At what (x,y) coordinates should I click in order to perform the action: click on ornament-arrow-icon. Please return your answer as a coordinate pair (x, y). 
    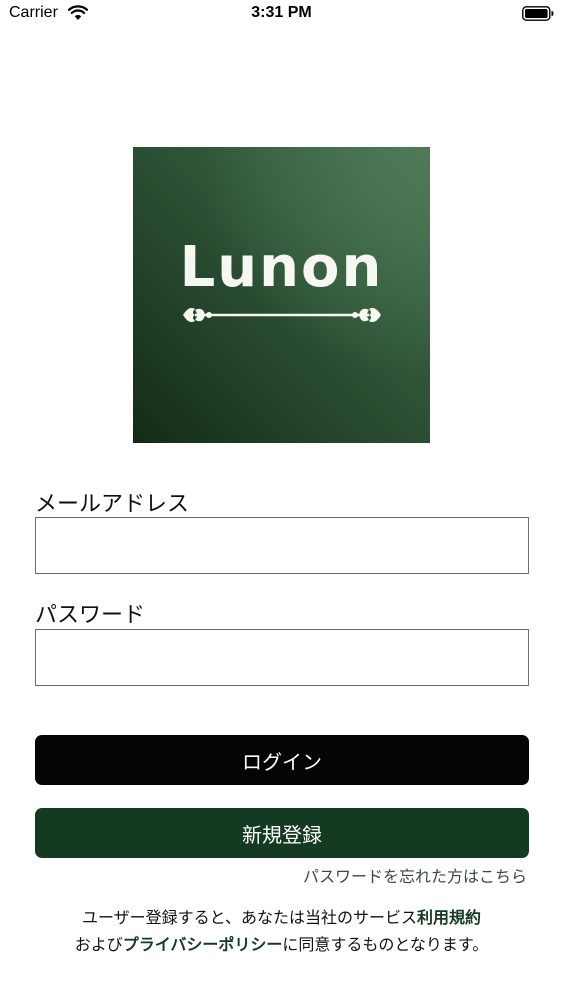
    Looking at the image, I should click on (282, 315).